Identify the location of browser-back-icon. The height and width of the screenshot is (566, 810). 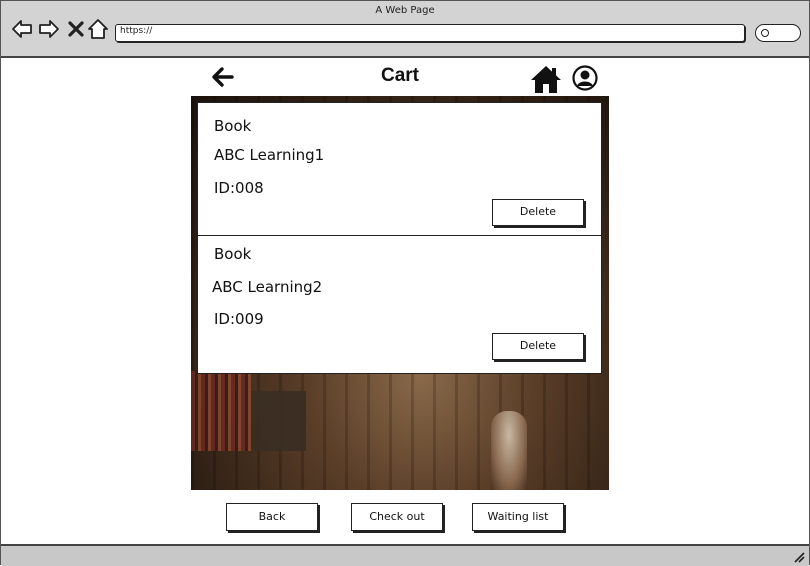
(22, 29).